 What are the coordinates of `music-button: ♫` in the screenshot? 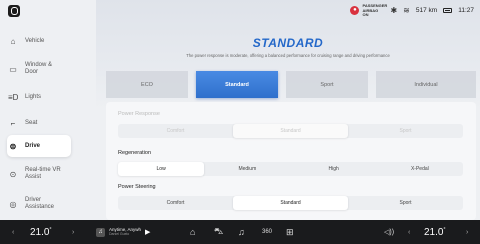 It's located at (241, 232).